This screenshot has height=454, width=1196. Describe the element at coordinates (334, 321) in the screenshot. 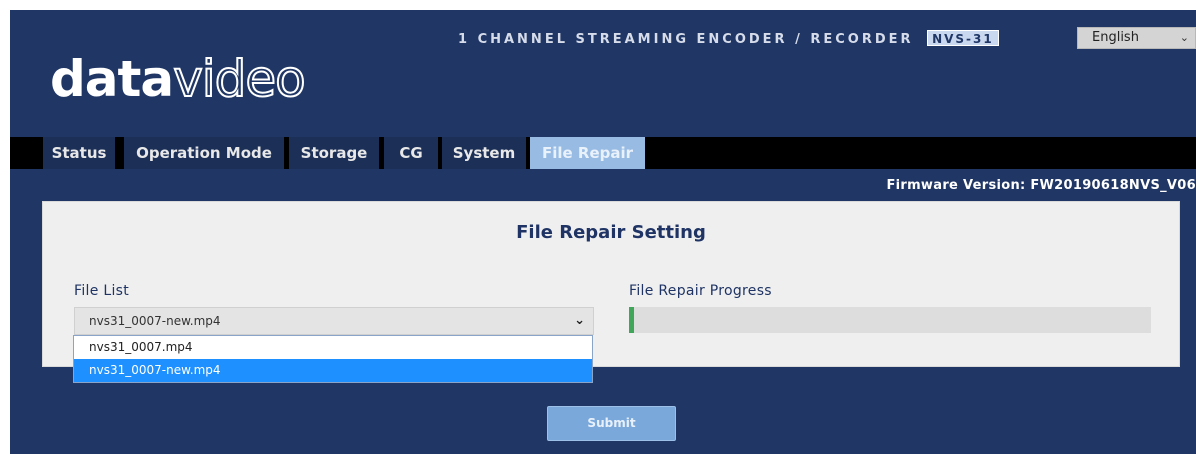

I see `file-list-select: nvs31_0007-new.mp4 ⌄` at that location.